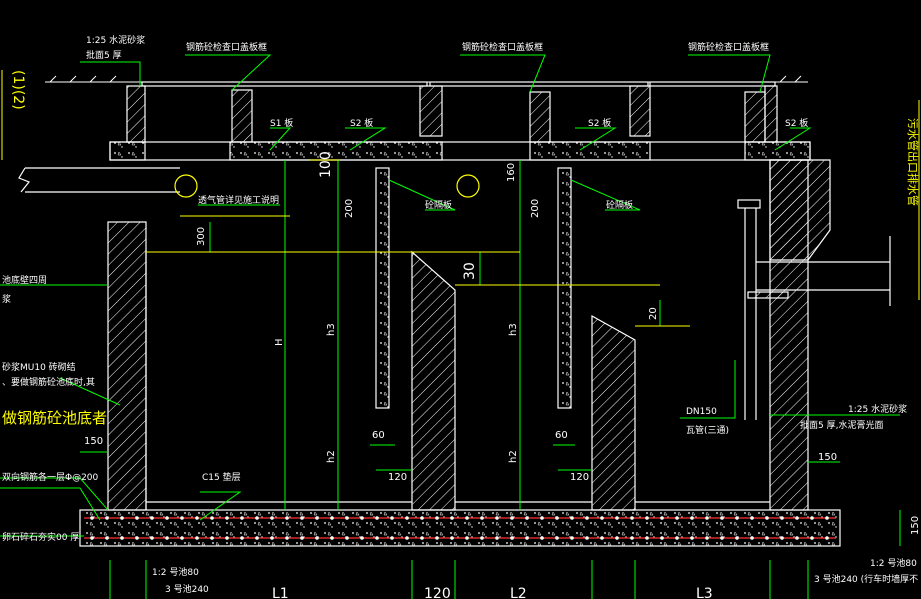  What do you see at coordinates (279, 342) in the screenshot?
I see `dim-H: H` at bounding box center [279, 342].